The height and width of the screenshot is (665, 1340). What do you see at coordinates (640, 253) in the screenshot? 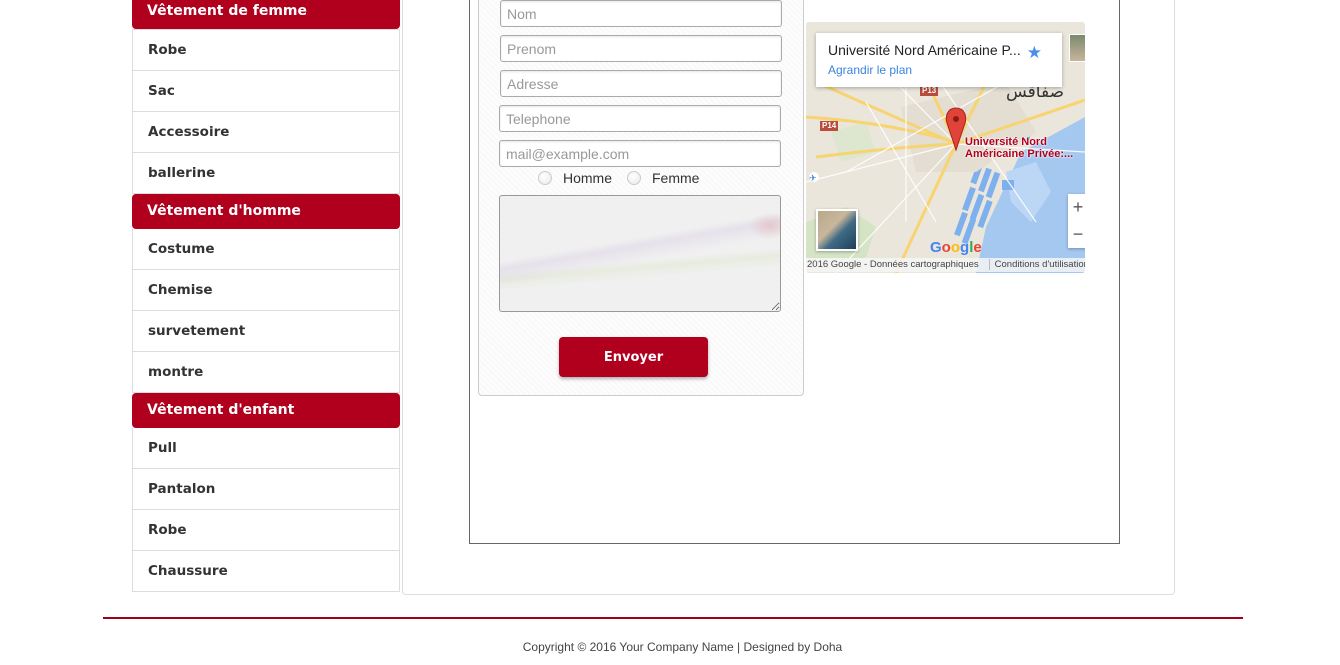
I see `message-textarea` at bounding box center [640, 253].